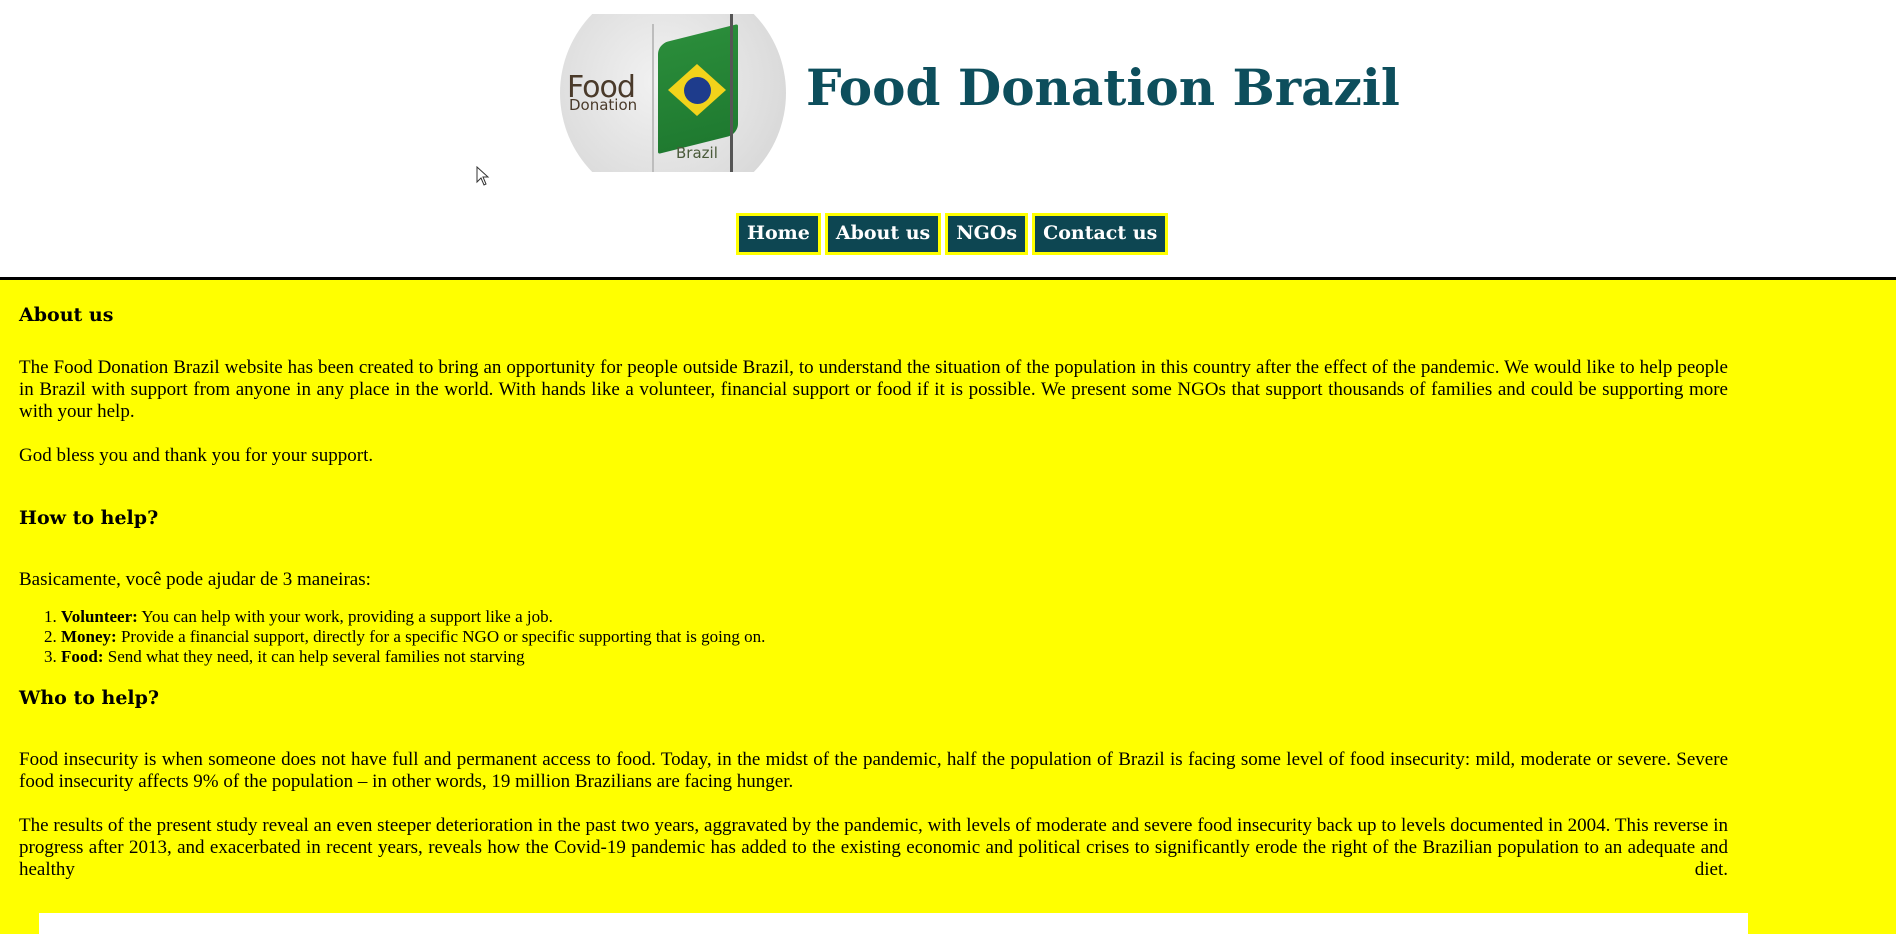 The image size is (1896, 934). Describe the element at coordinates (653, 98) in the screenshot. I see `logo-divider` at that location.